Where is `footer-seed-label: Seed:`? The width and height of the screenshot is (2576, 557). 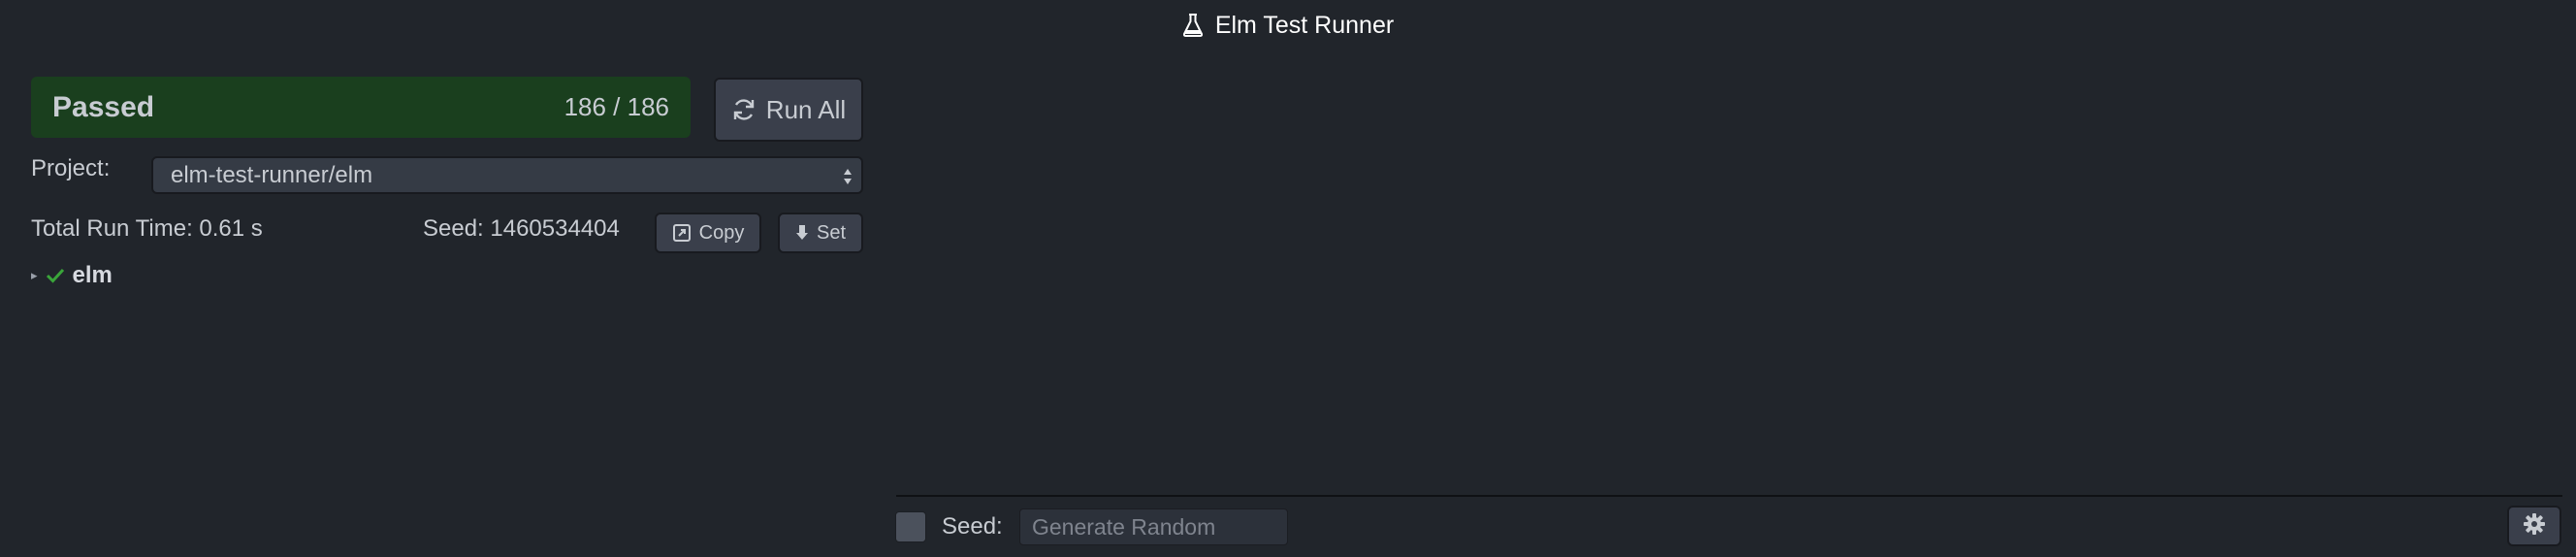 footer-seed-label: Seed: is located at coordinates (972, 526).